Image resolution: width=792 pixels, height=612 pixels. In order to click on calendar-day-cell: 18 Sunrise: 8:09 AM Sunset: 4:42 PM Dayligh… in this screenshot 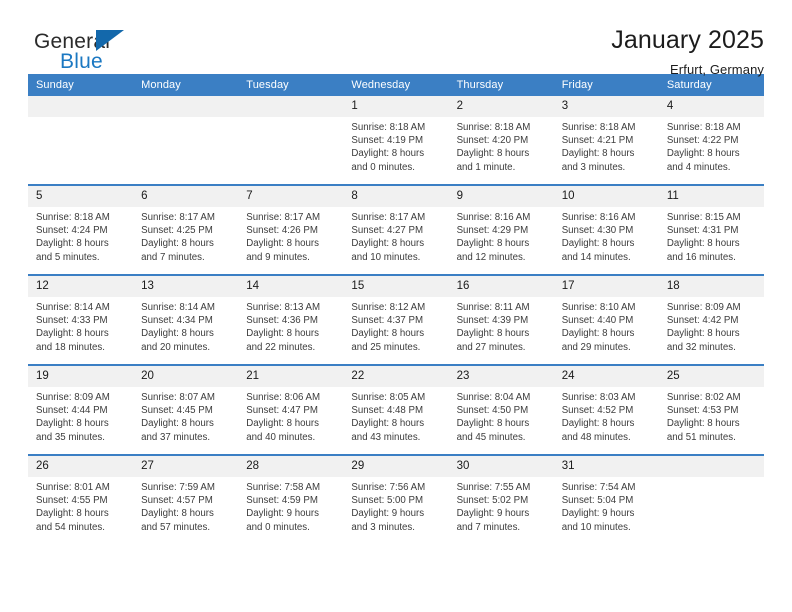, I will do `click(711, 319)`.